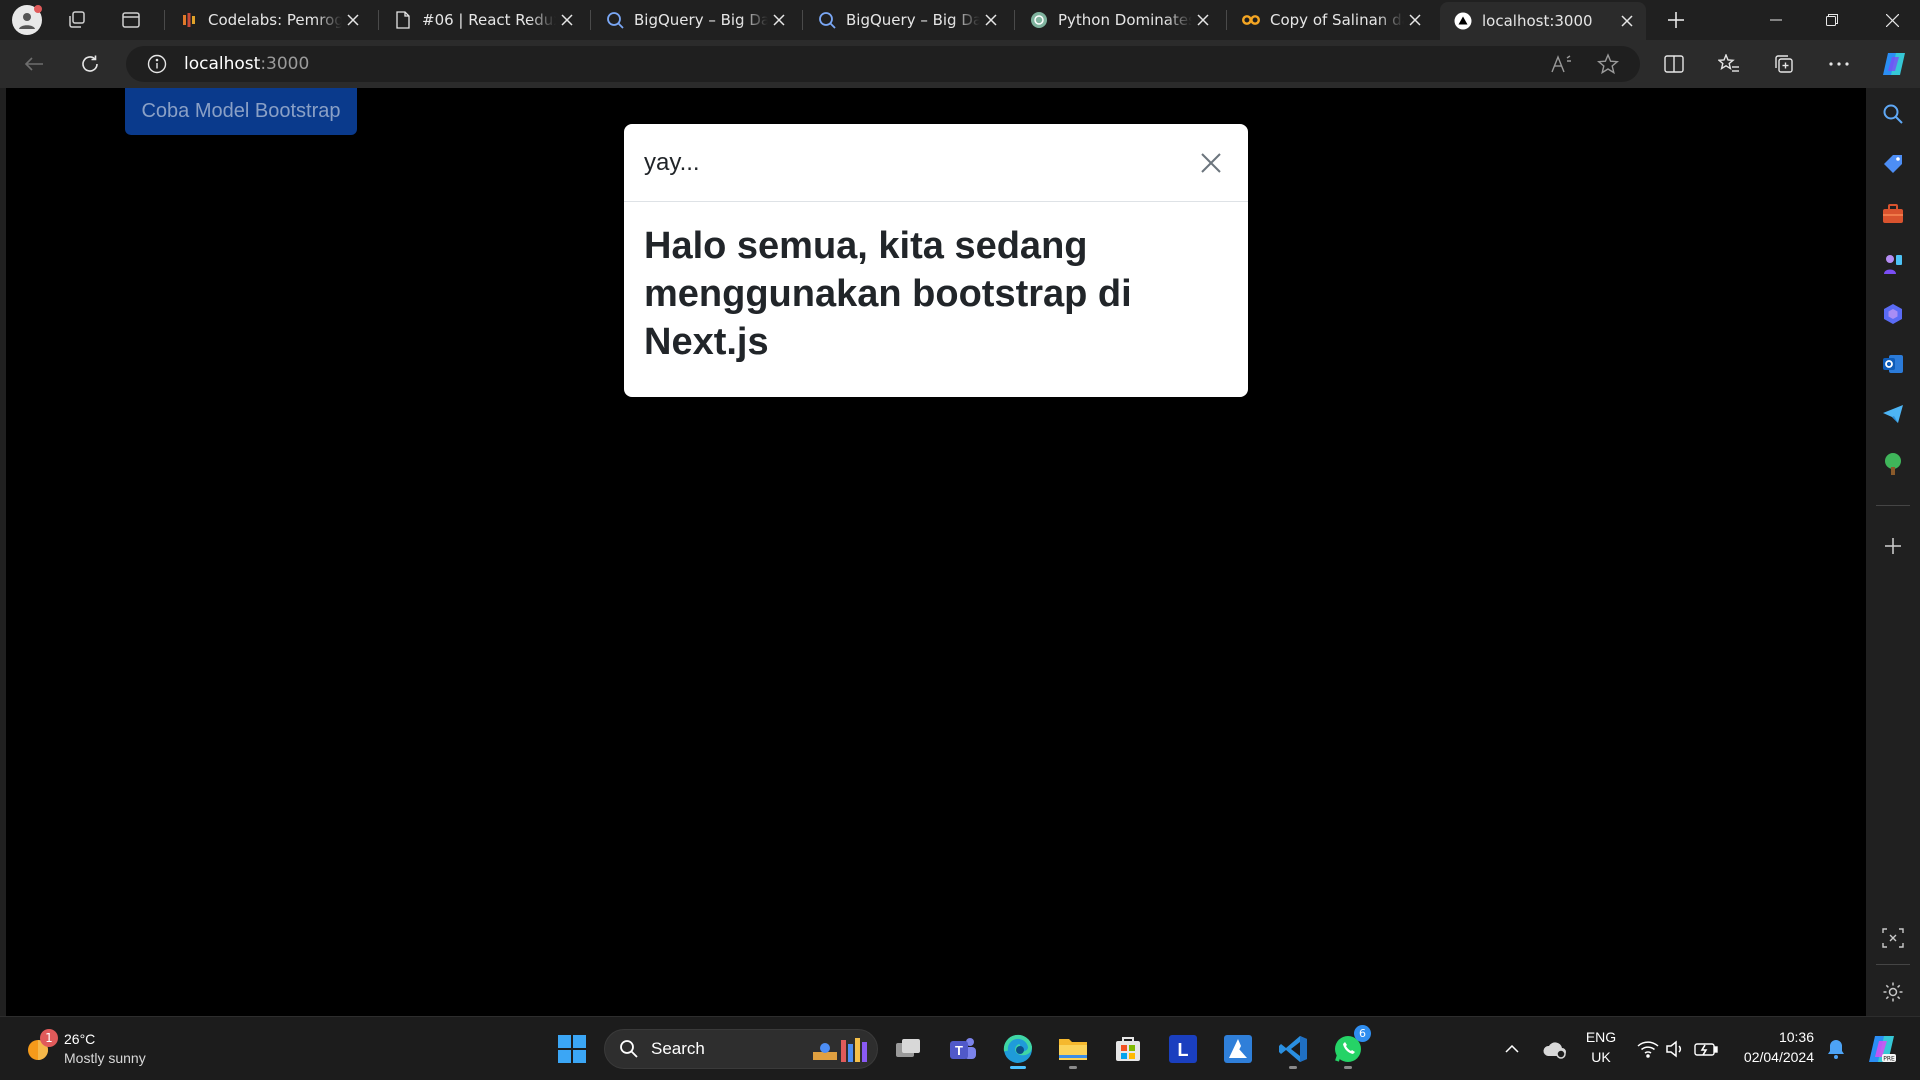 The width and height of the screenshot is (1920, 1080). What do you see at coordinates (1018, 1067) in the screenshot?
I see `active-indicator` at bounding box center [1018, 1067].